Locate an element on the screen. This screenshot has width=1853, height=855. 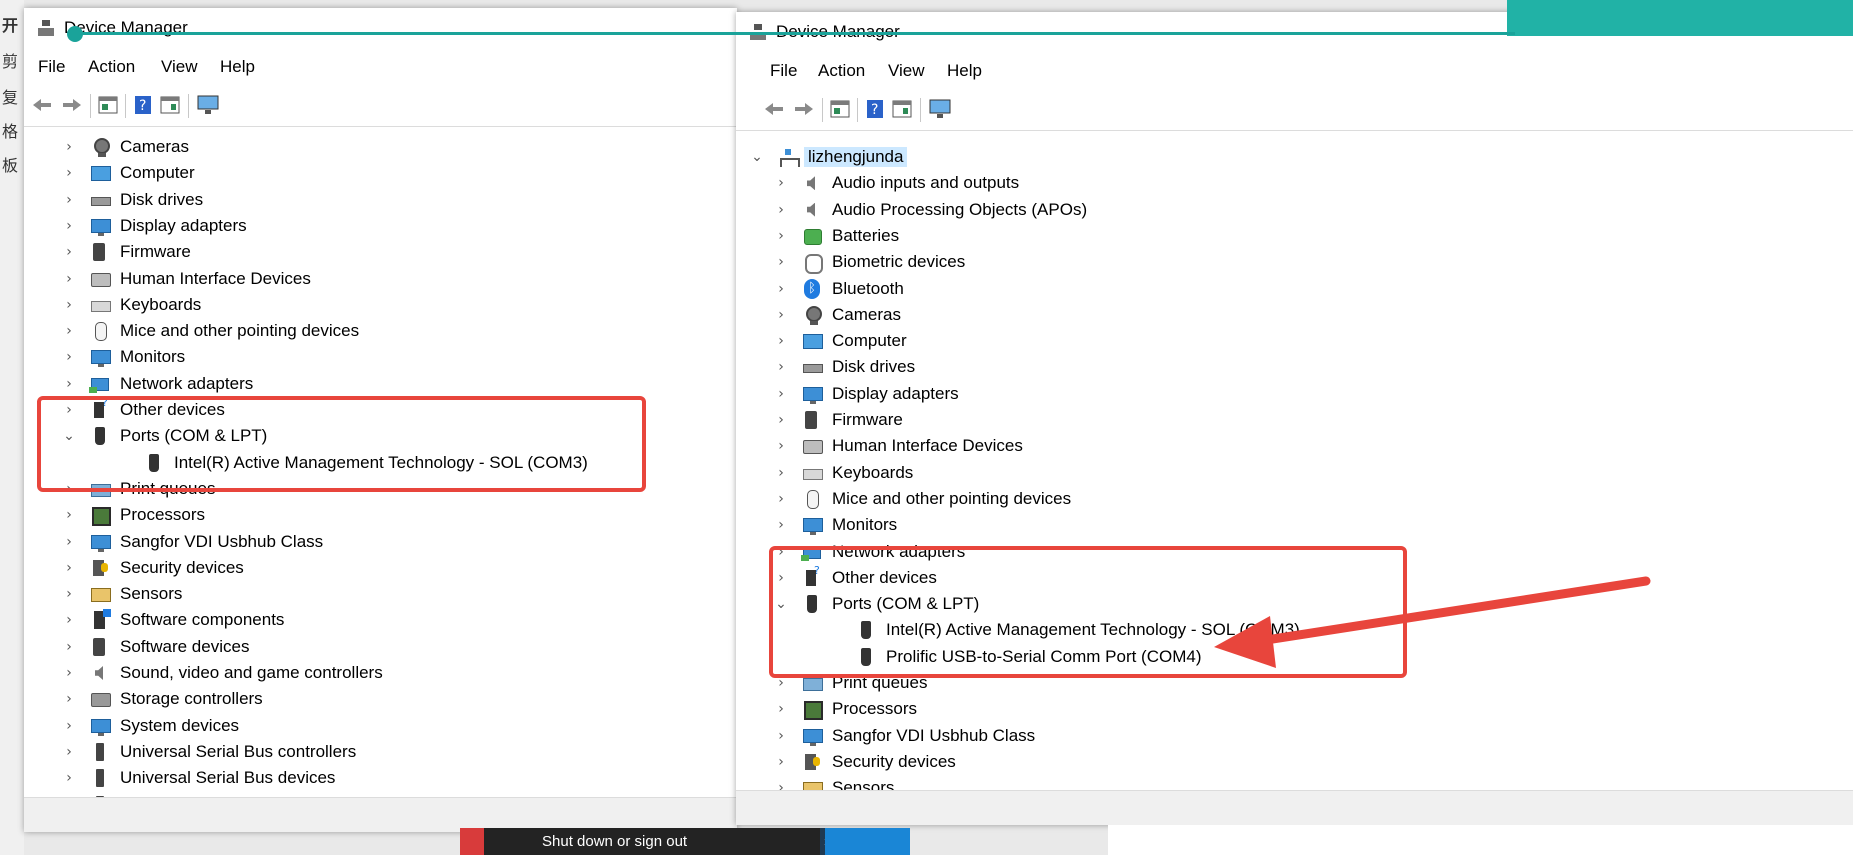
shutdown-label: Shut down or sign out is located at coordinates (615, 841).